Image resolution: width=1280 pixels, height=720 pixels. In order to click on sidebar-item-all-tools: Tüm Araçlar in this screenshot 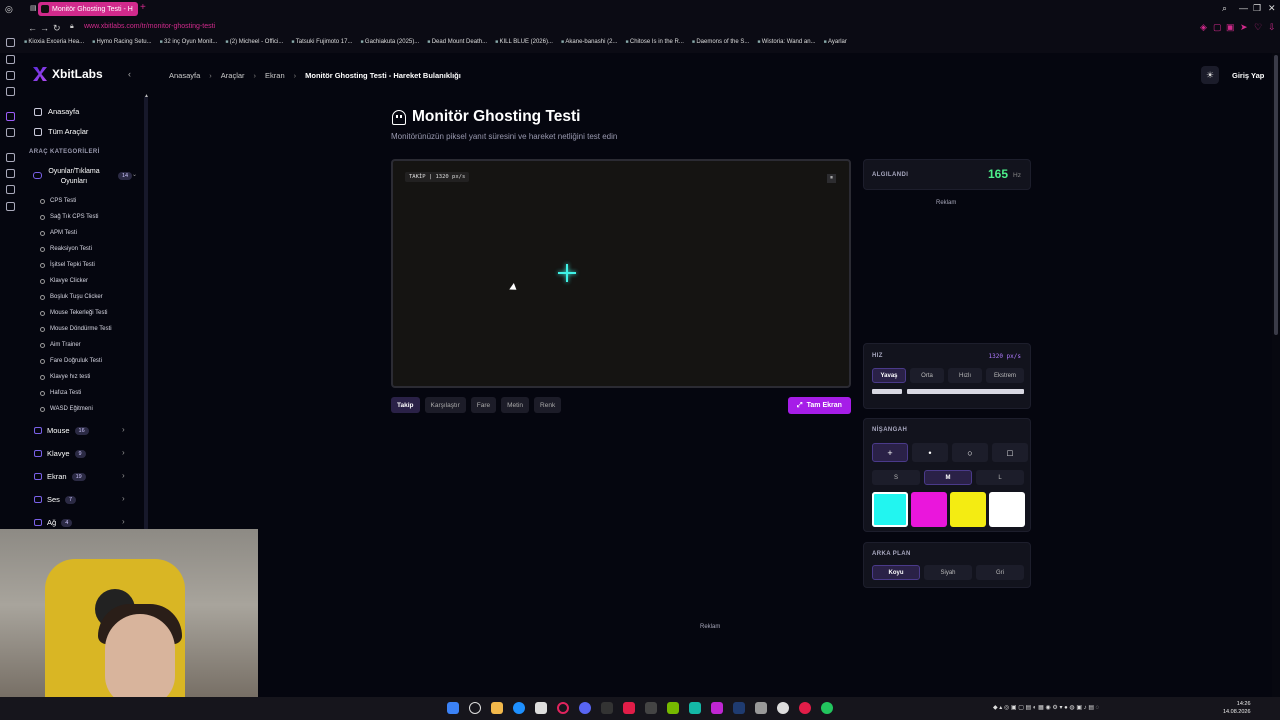, I will do `click(61, 131)`.